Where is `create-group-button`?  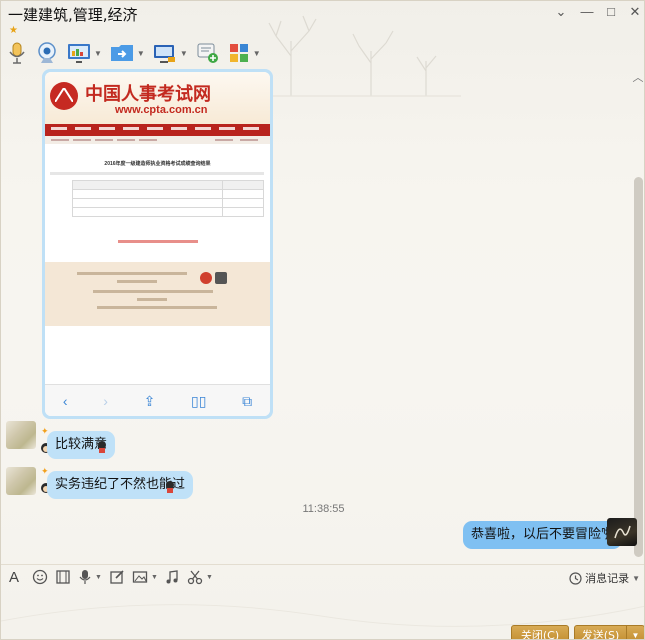
create-group-button is located at coordinates (208, 53).